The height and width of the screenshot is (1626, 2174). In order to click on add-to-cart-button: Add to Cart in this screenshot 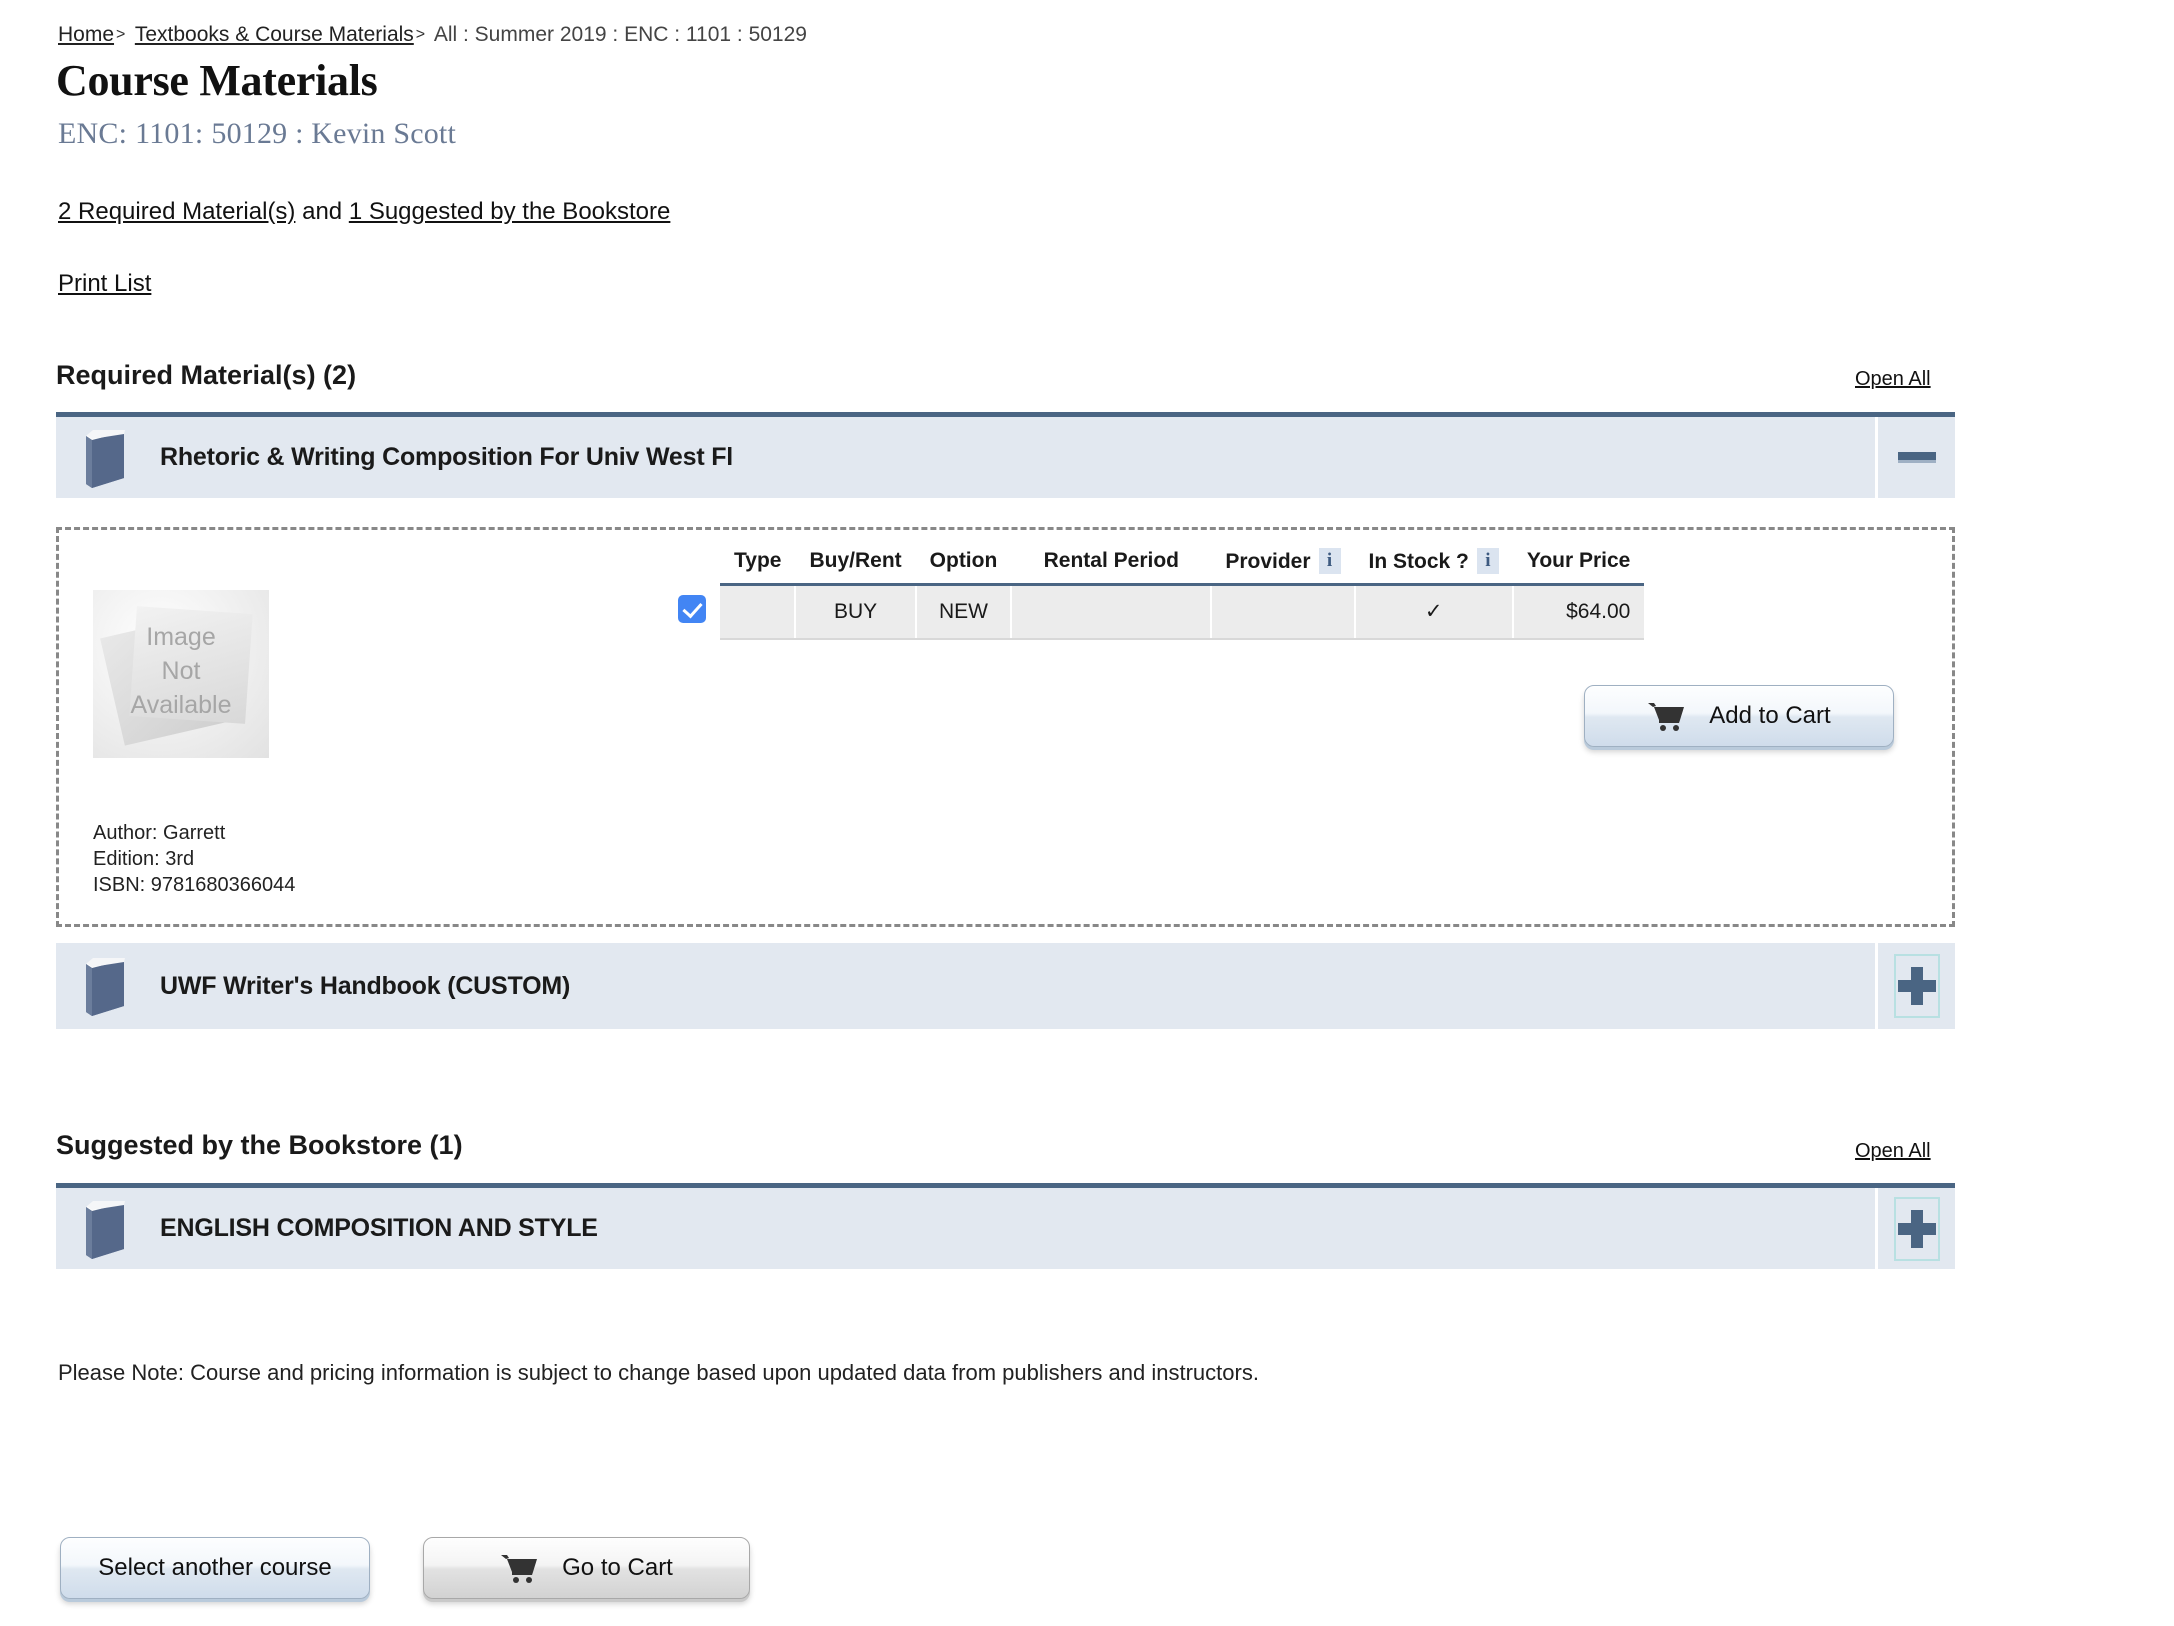, I will do `click(1739, 716)`.